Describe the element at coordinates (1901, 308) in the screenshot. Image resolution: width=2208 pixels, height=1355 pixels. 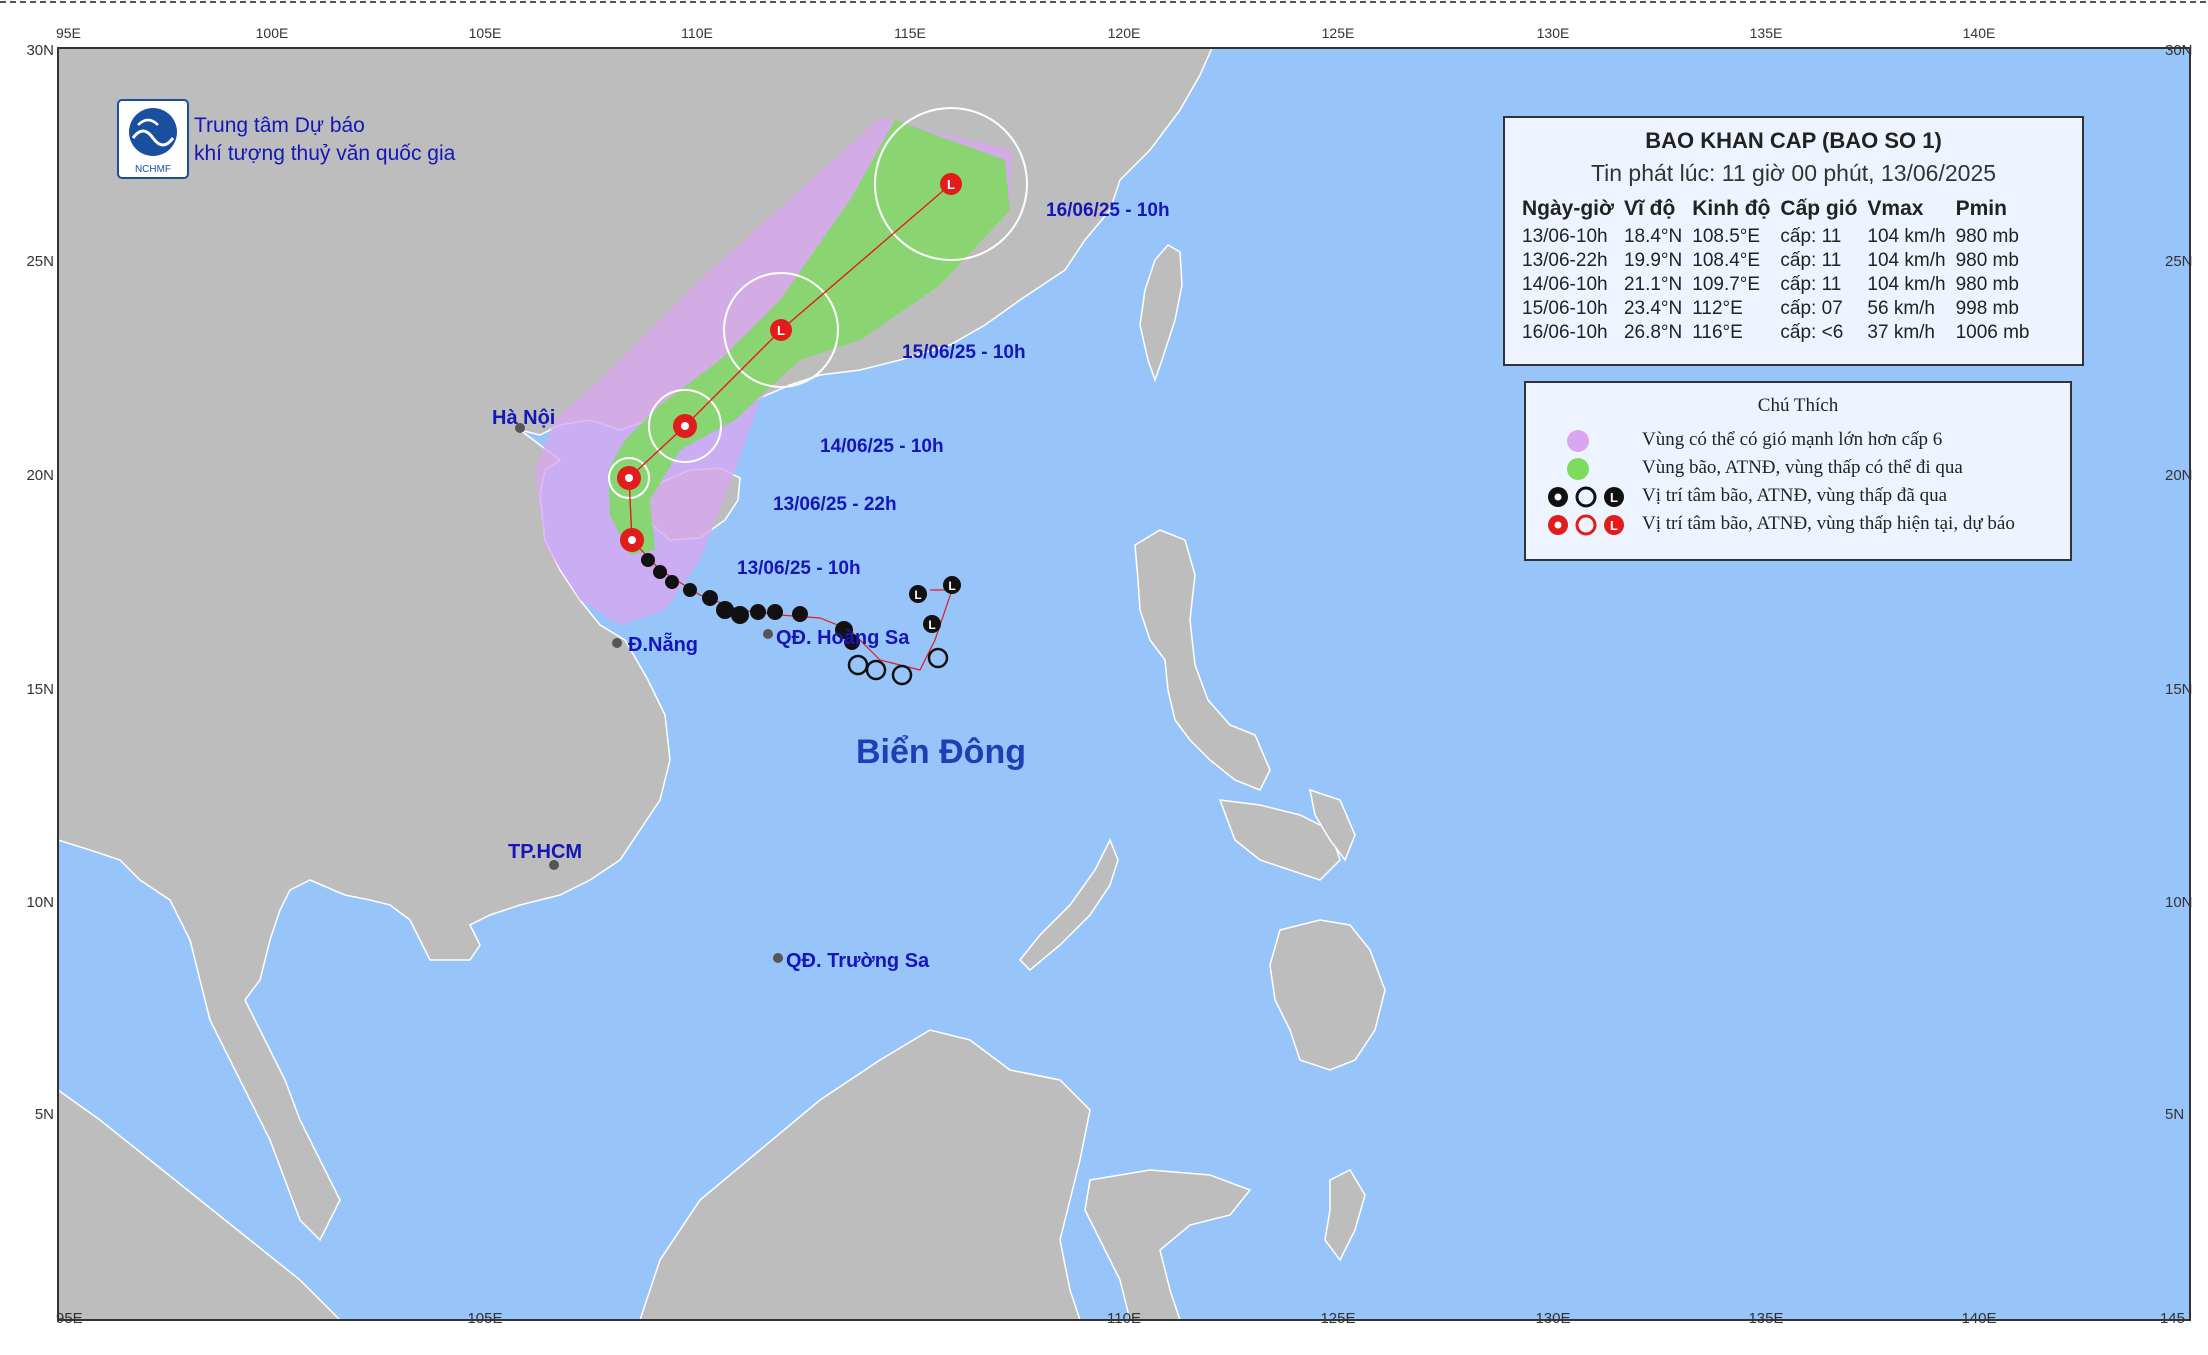
I see `cell: 56 km/h` at that location.